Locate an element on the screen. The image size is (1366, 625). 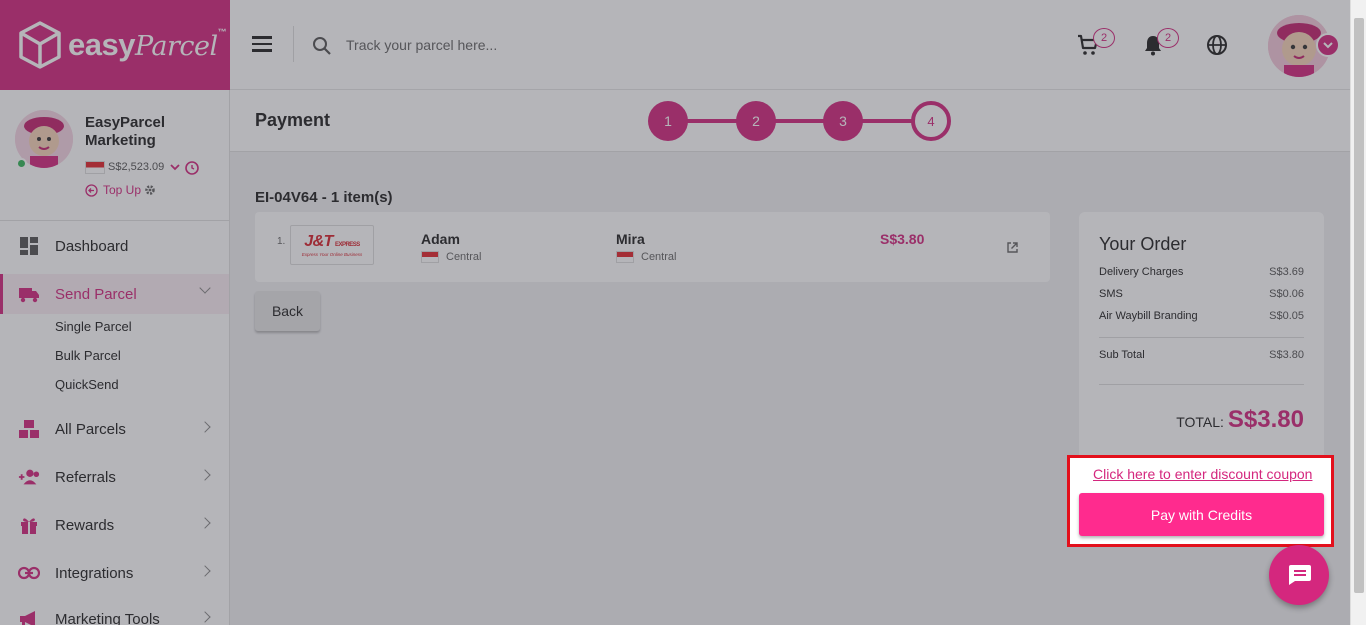
boxes-icon is located at coordinates (29, 429).